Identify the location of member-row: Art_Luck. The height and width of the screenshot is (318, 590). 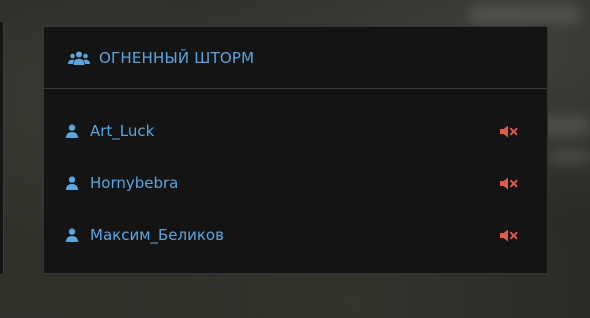
(295, 131).